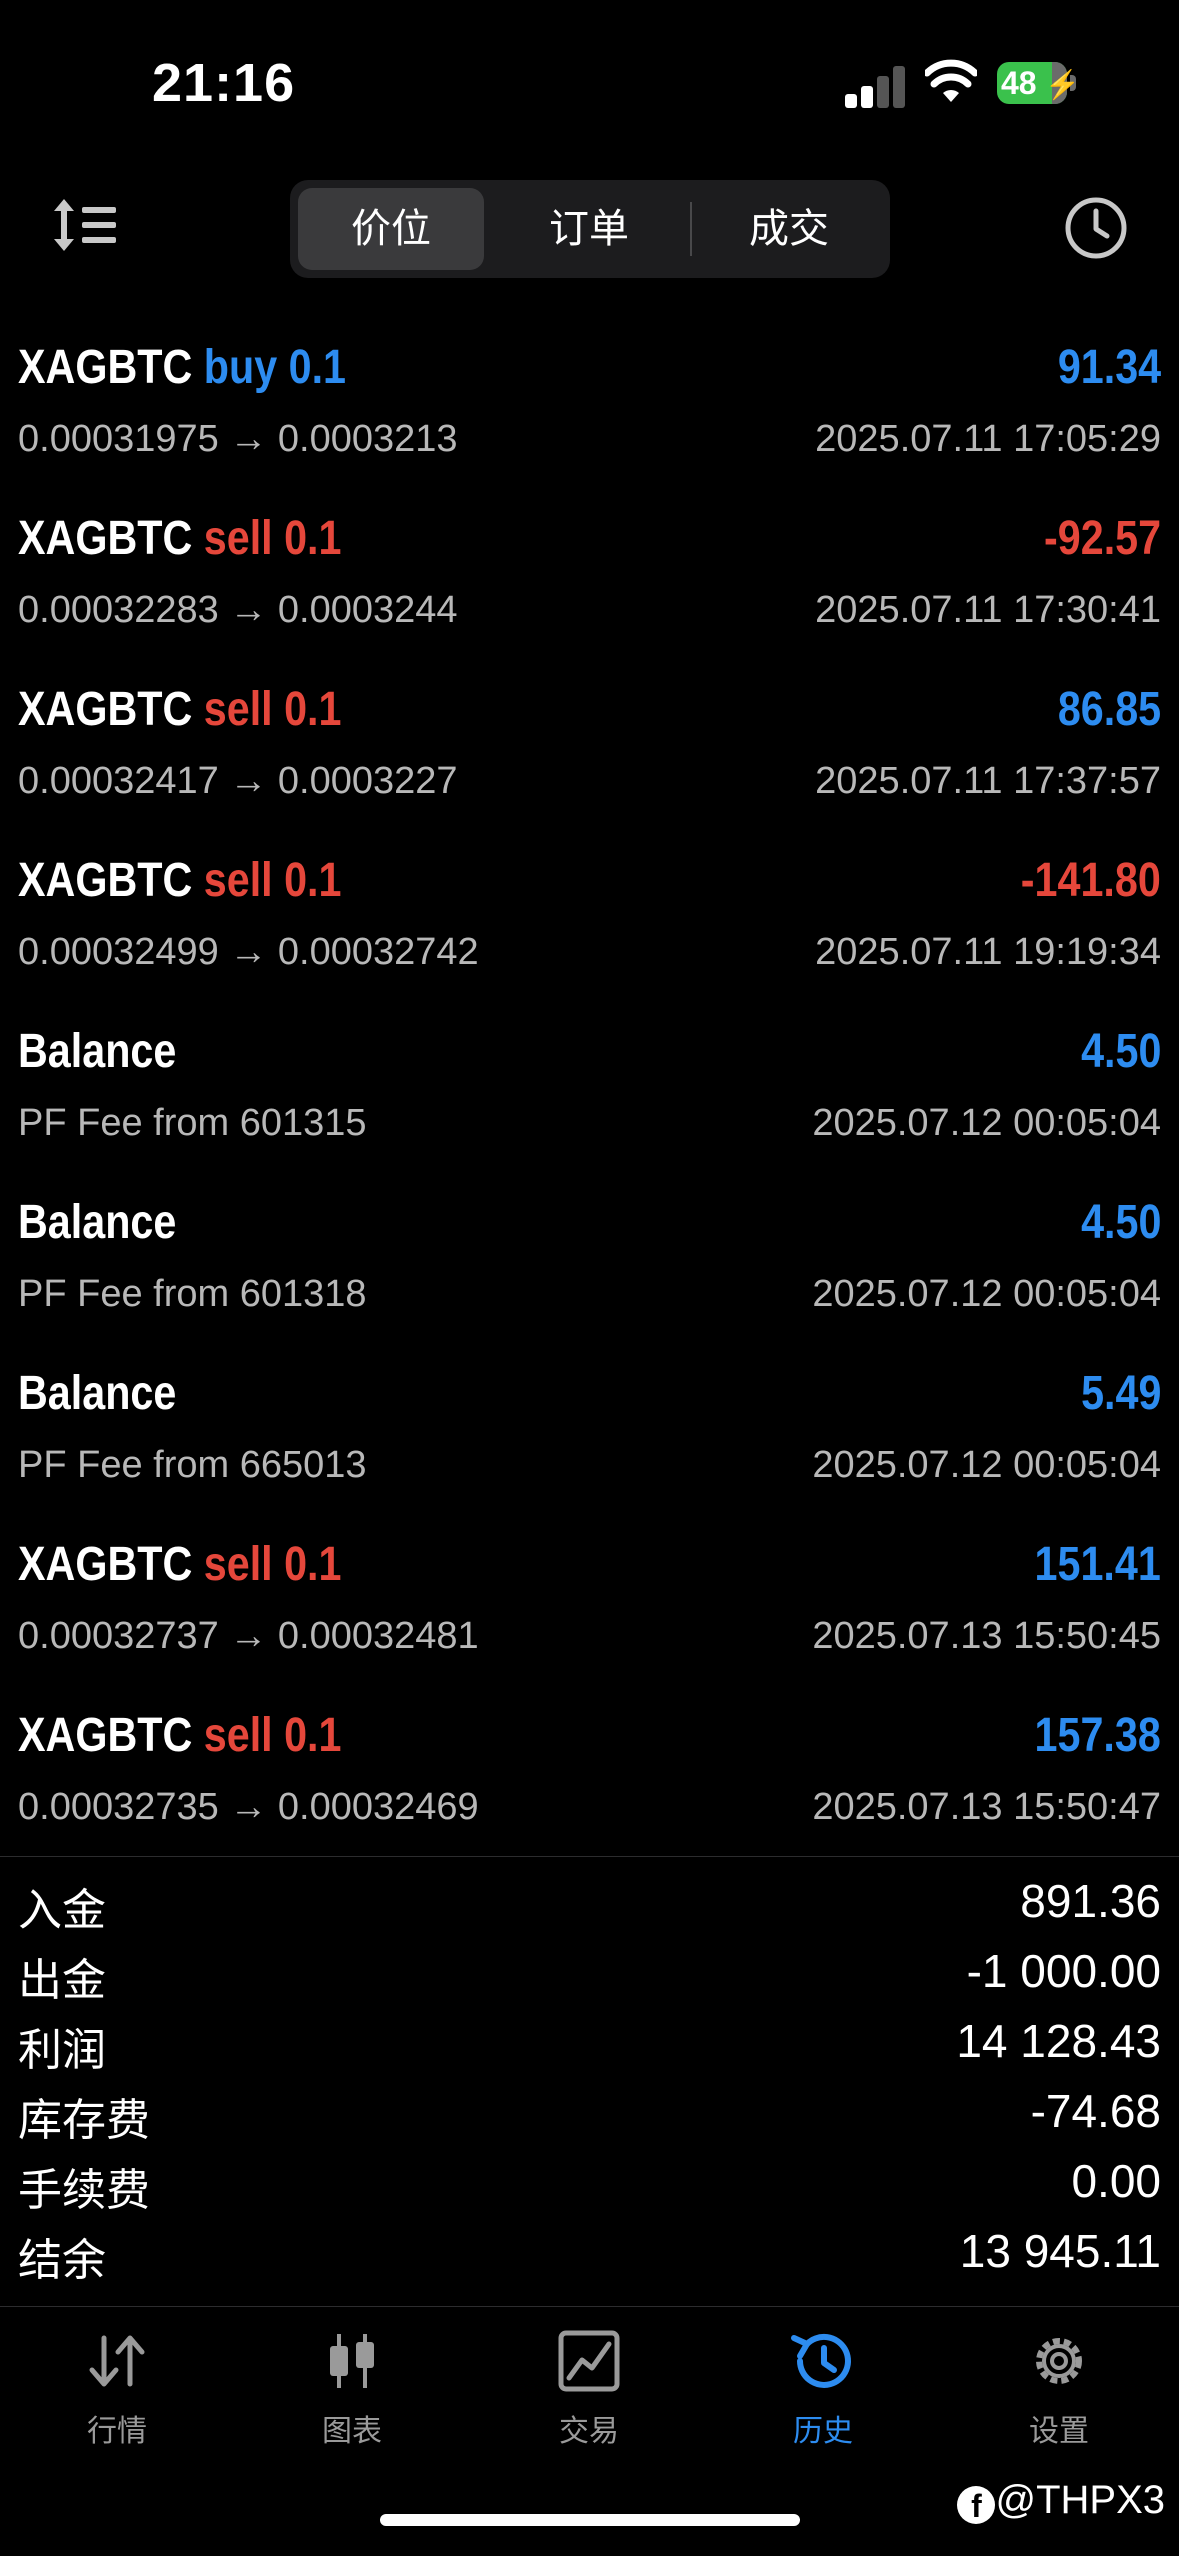 The width and height of the screenshot is (1179, 2556). I want to click on status-time: 21:16, so click(224, 83).